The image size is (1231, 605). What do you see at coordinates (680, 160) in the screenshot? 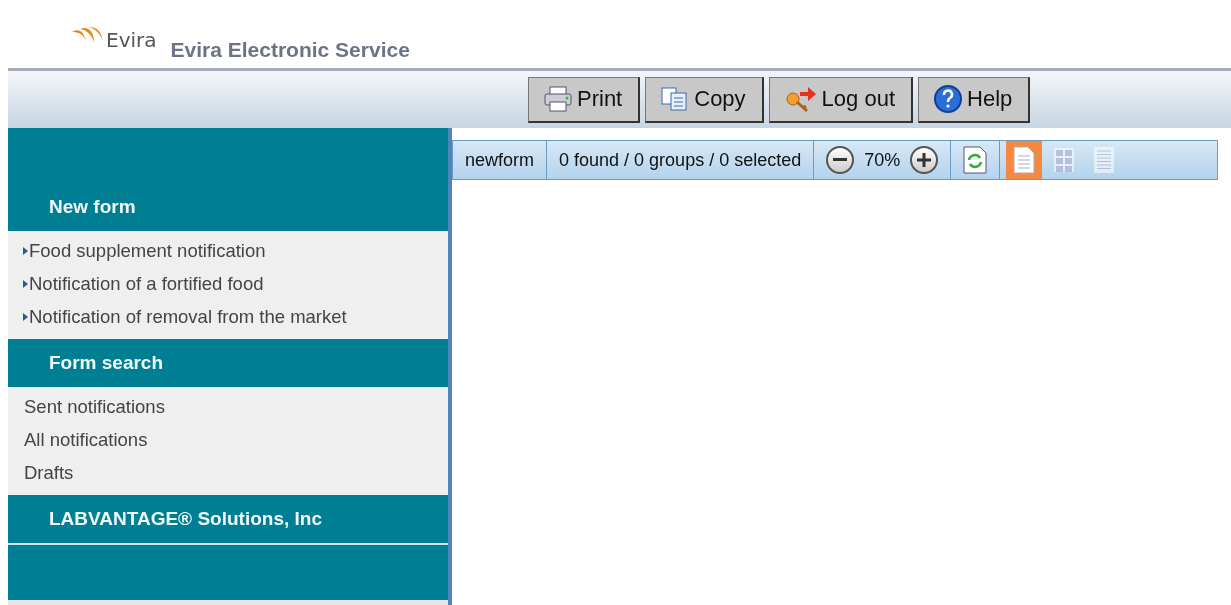
I see `result-count: 0 found / 0 groups / 0 selected` at bounding box center [680, 160].